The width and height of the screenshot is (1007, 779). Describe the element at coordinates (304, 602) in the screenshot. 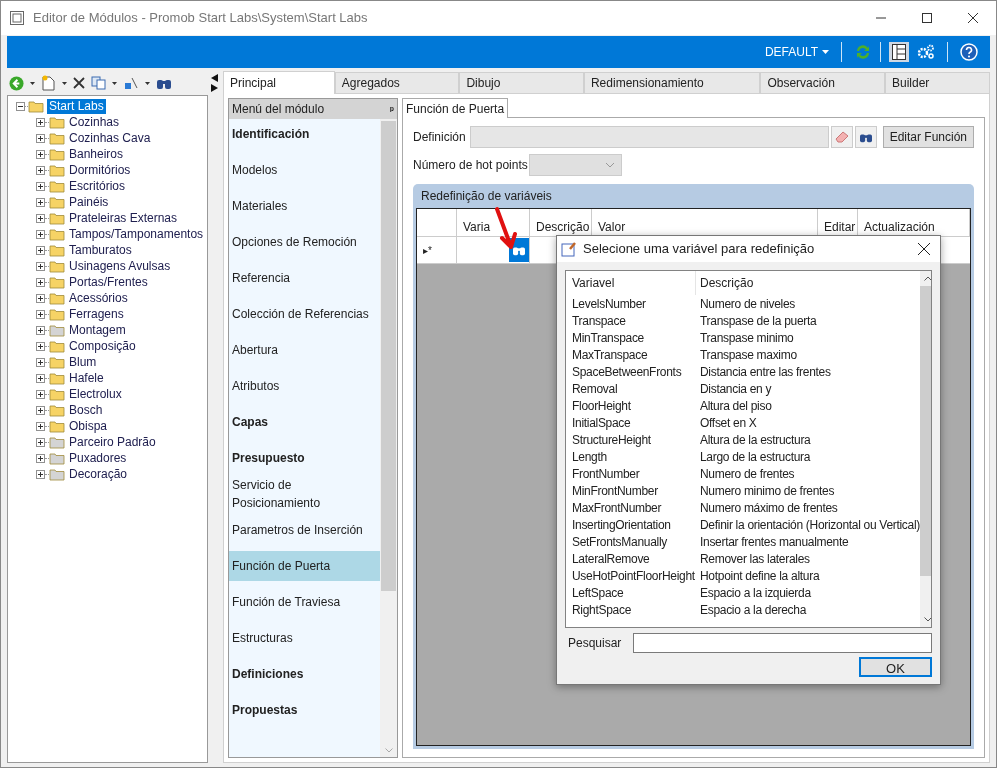

I see `menu-item: Función de Traviesa` at that location.